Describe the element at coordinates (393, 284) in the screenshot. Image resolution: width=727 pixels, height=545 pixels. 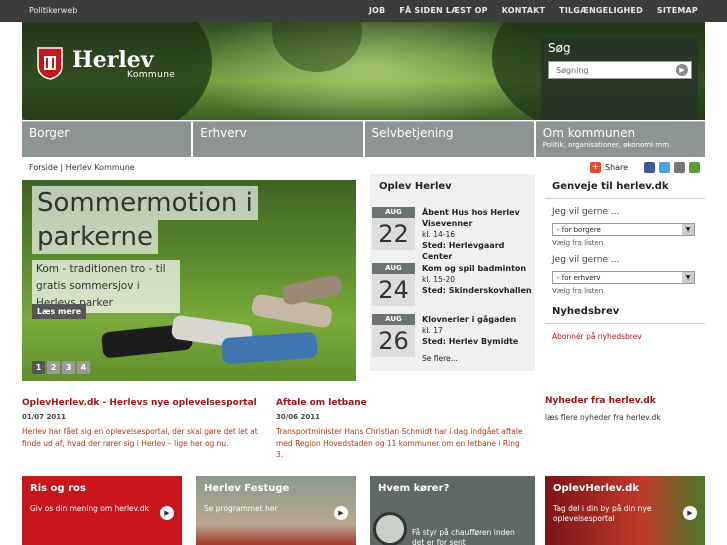
I see `calendar-icon: AUG 24` at that location.